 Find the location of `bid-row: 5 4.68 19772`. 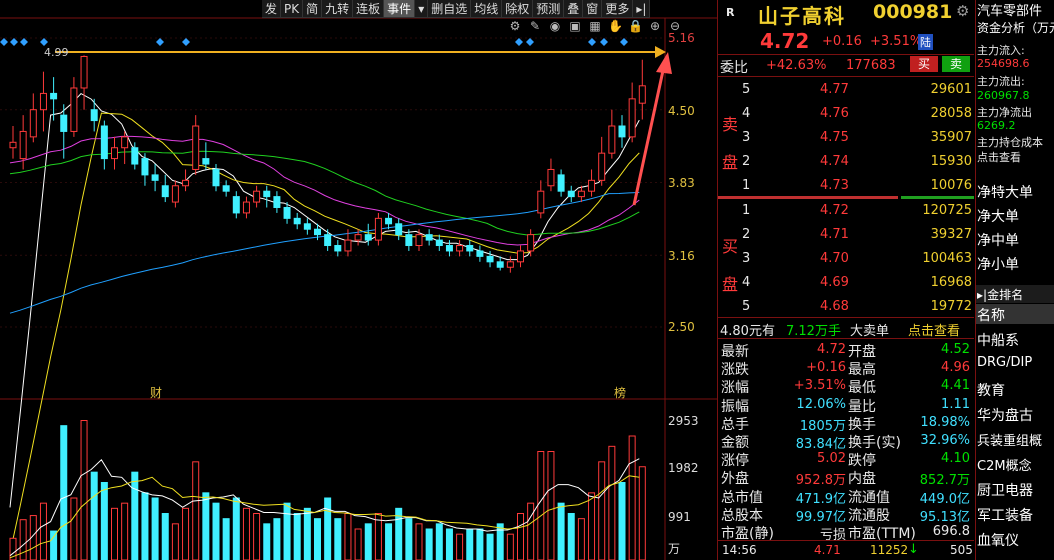

bid-row: 5 4.68 19772 is located at coordinates (846, 307).